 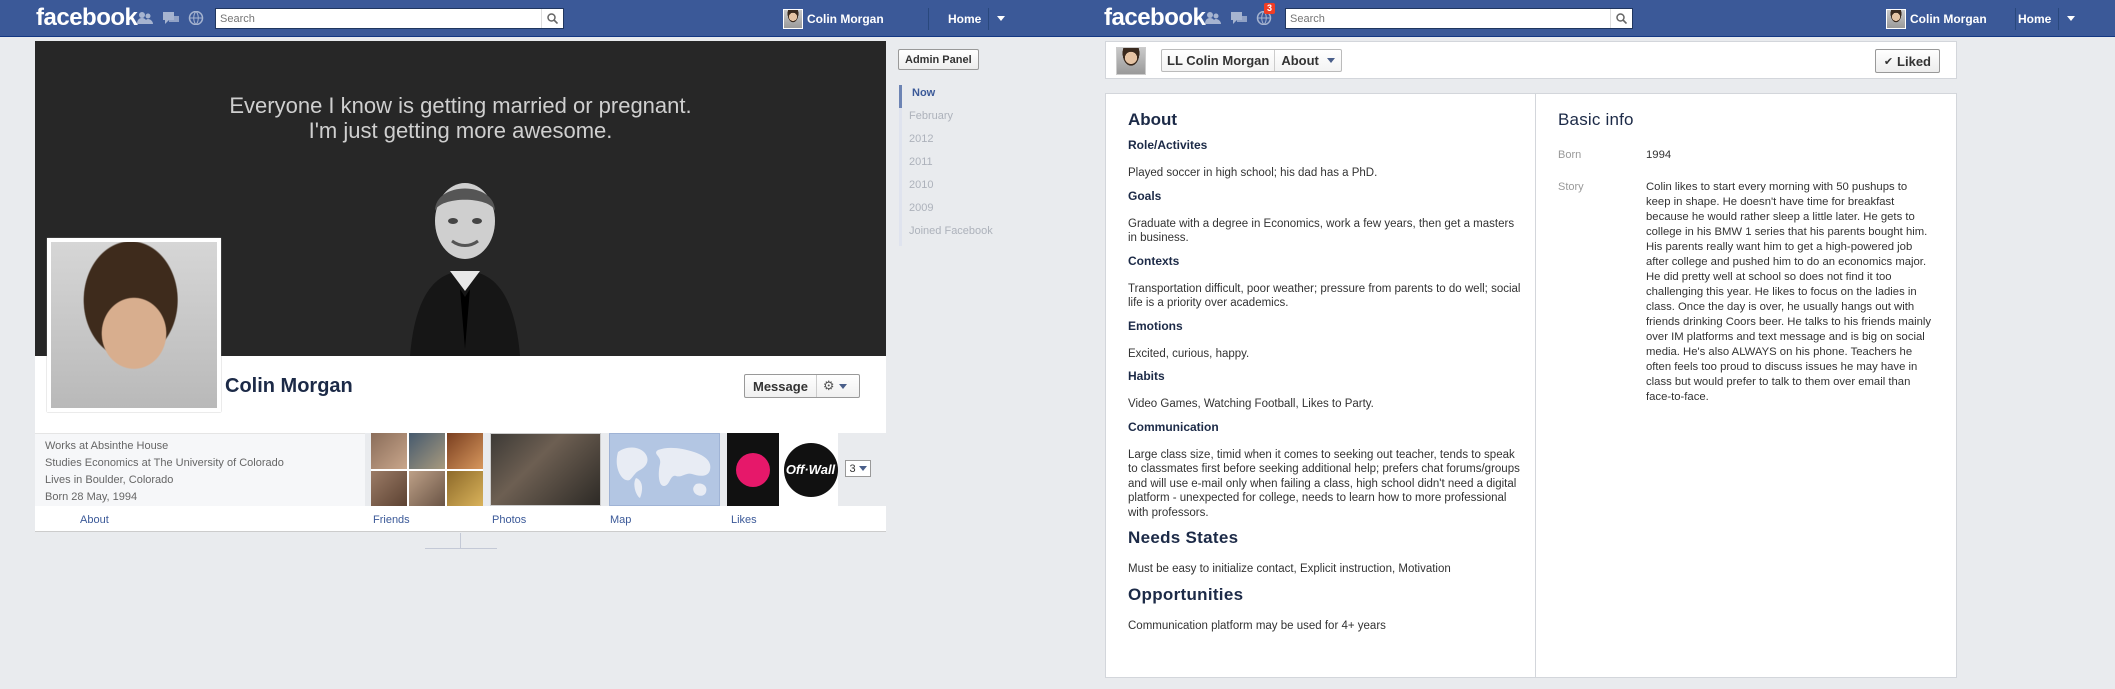 What do you see at coordinates (1888, 61) in the screenshot?
I see `check-icon: ✔` at bounding box center [1888, 61].